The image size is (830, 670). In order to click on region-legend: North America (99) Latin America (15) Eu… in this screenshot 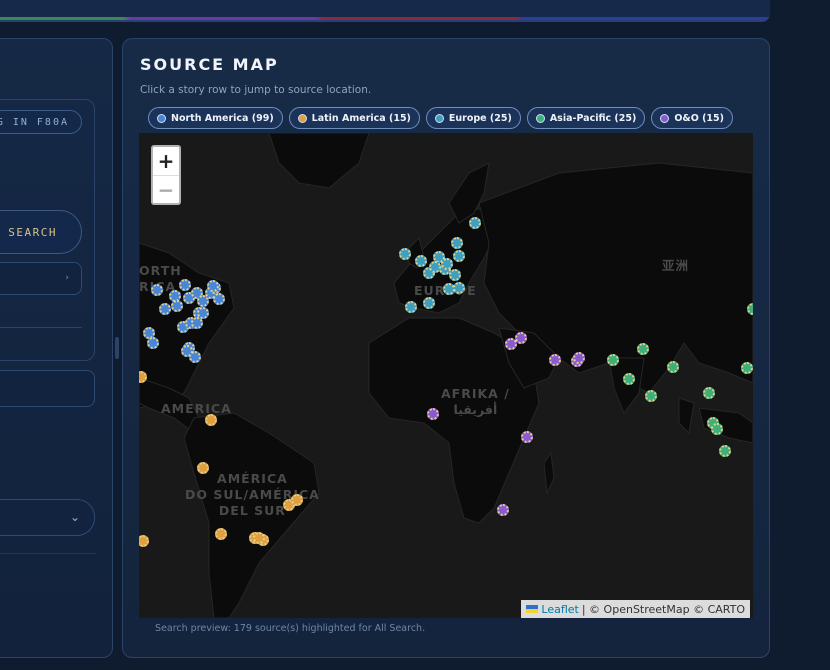, I will do `click(440, 118)`.